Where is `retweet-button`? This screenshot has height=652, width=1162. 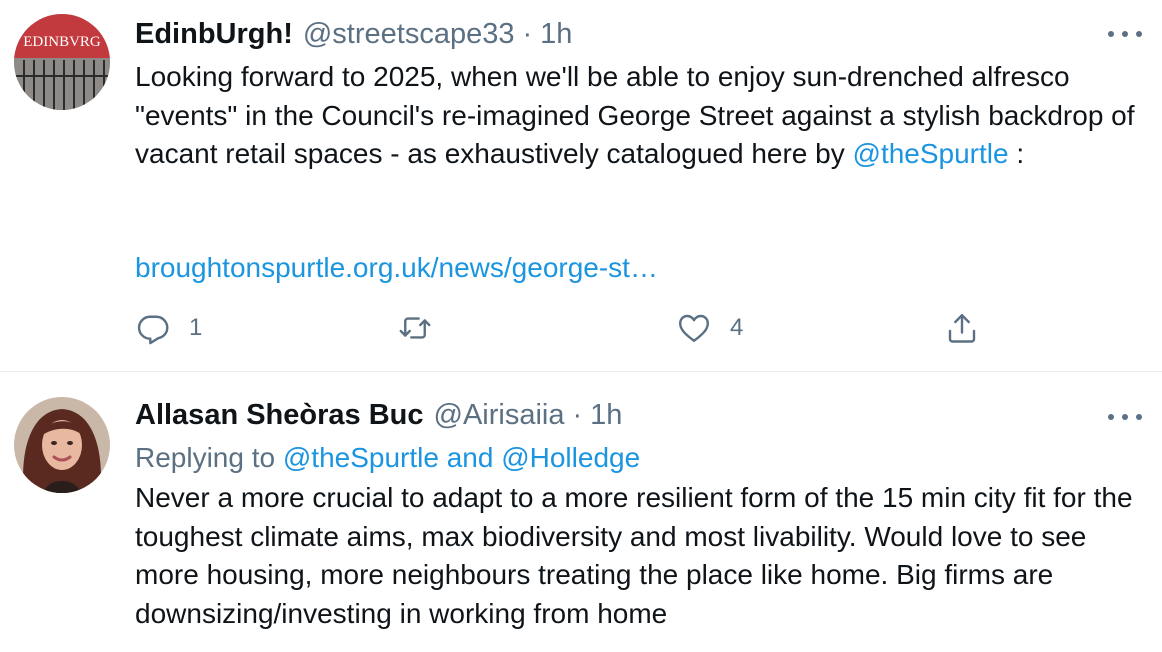
retweet-button is located at coordinates (424, 328).